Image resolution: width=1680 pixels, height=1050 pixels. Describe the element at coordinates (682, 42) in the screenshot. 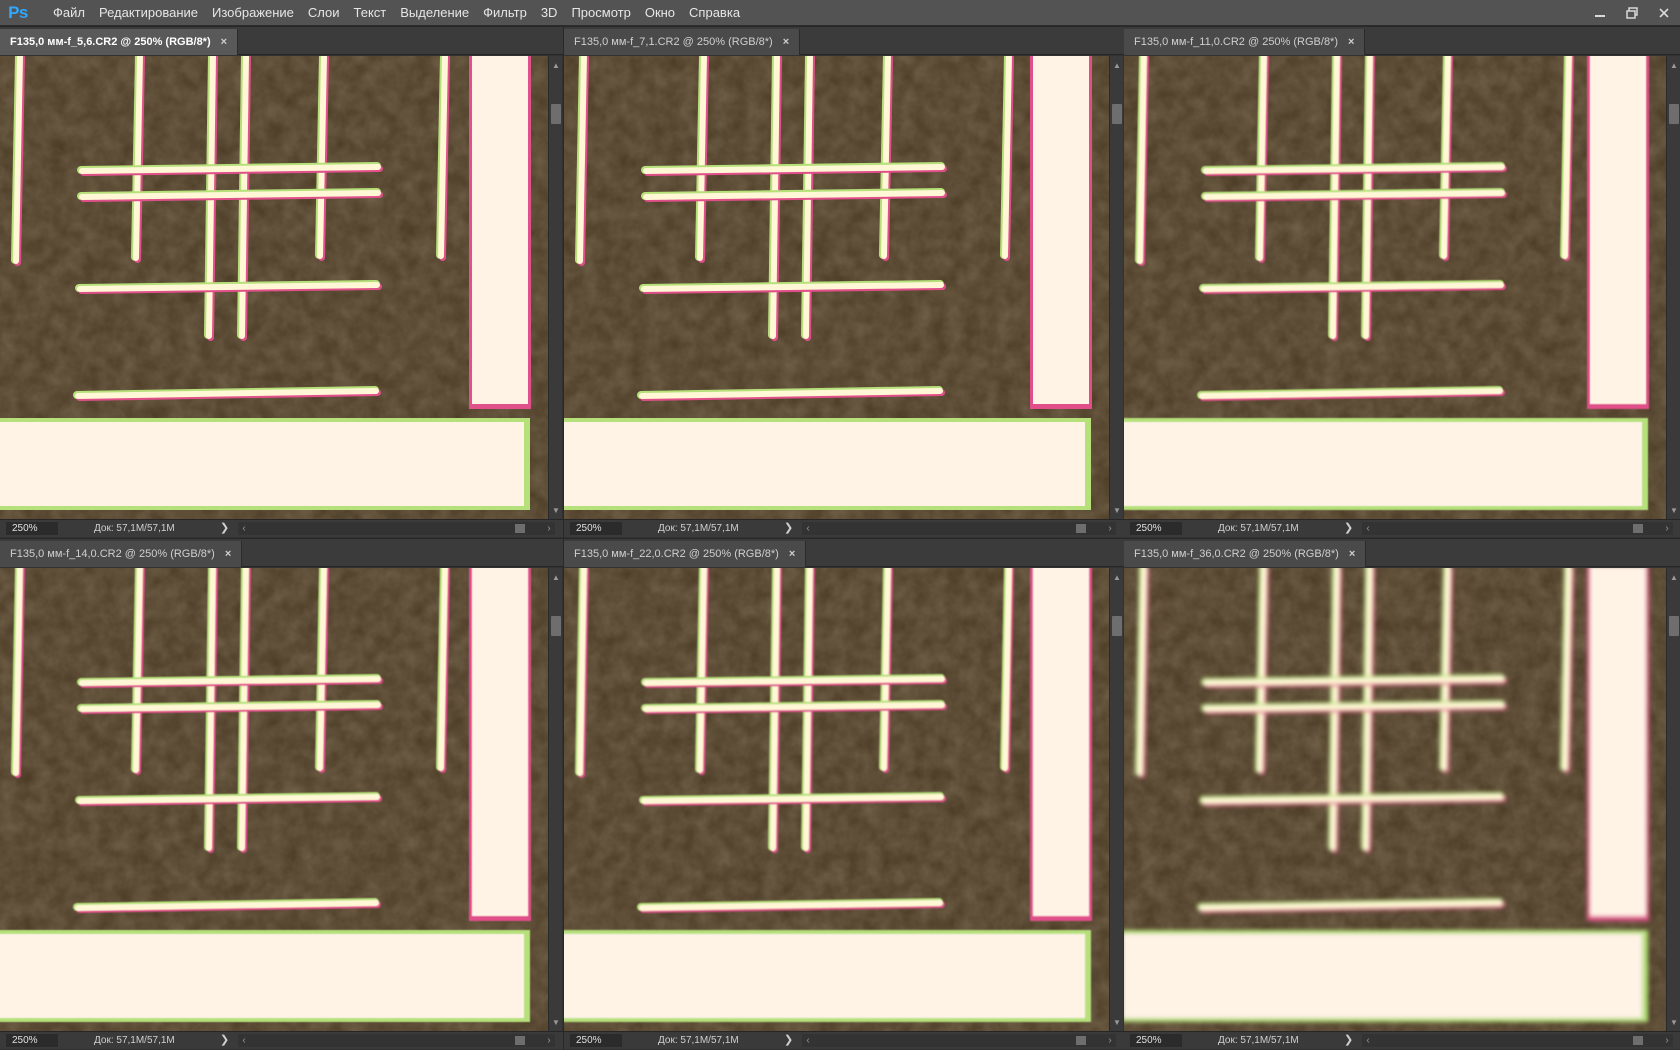

I see `document-tab: F135,0 мм-f_7,1.CR2 @ 250% (RGB/8*) ×` at that location.